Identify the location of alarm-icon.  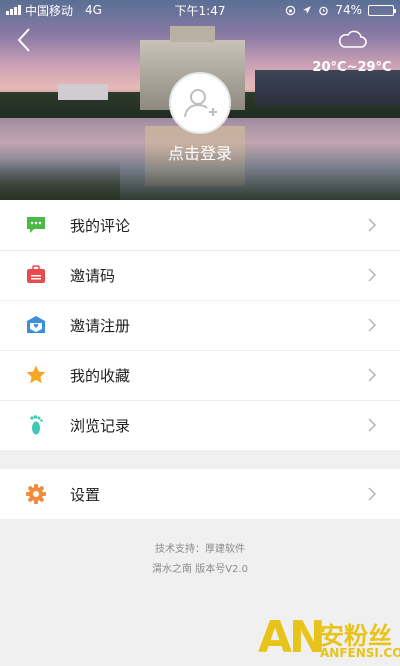
(324, 10).